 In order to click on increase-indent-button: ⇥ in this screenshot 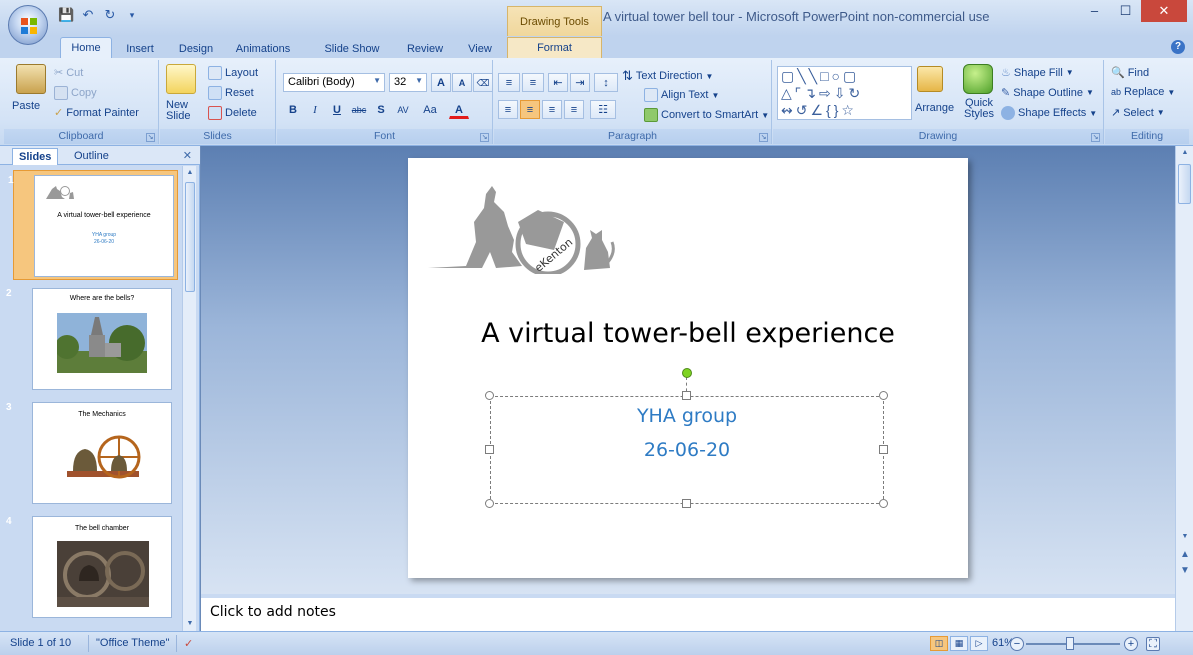, I will do `click(580, 82)`.